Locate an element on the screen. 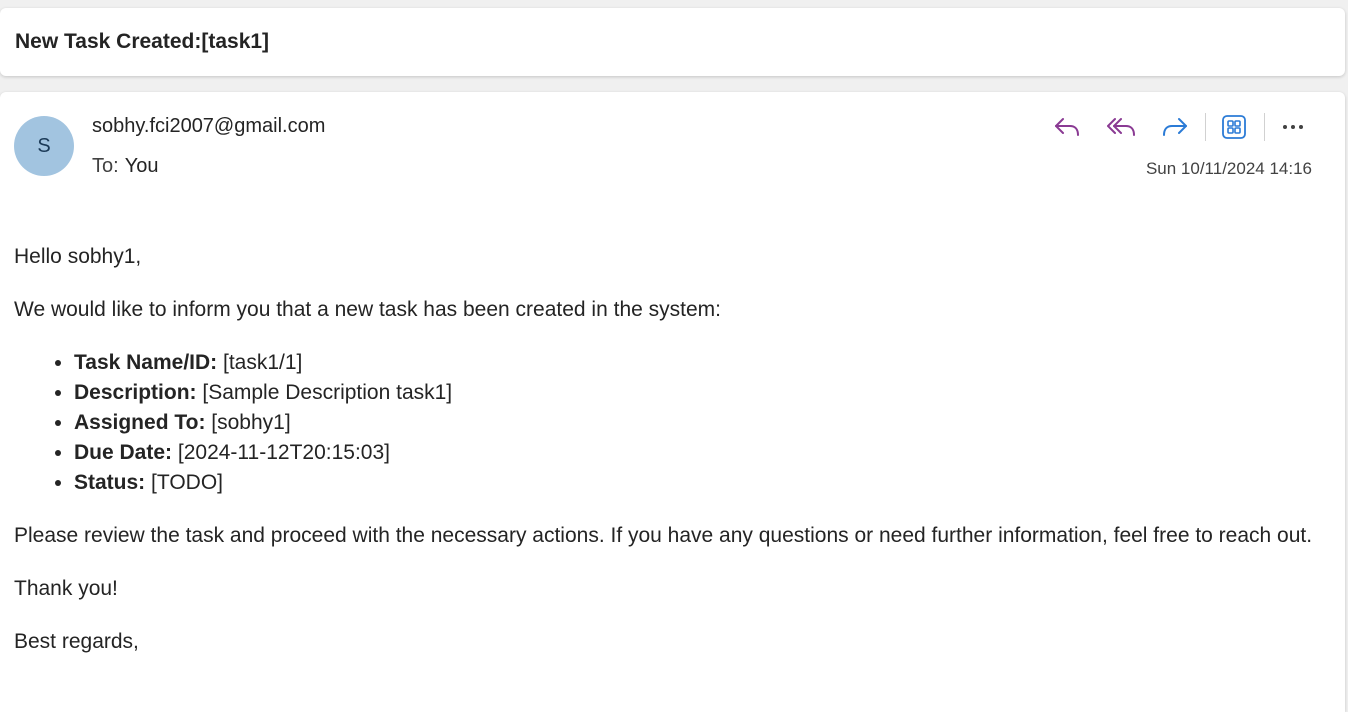 The image size is (1348, 712). list-item: Task Name/ID: [task1/1] is located at coordinates (694, 363).